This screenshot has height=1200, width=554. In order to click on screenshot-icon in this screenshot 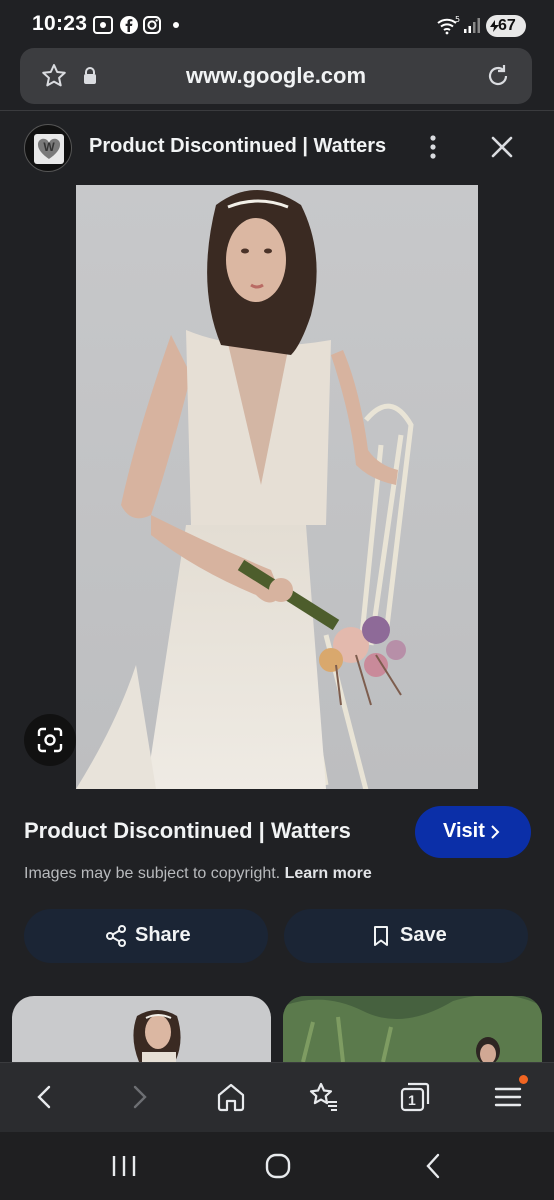, I will do `click(103, 25)`.